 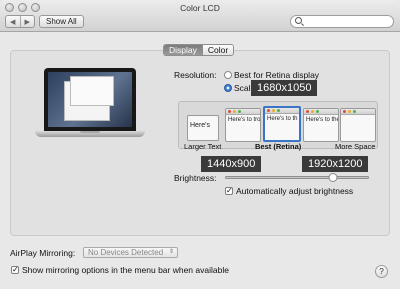 I want to click on resolution-label: Resolution:, so click(x=195, y=75).